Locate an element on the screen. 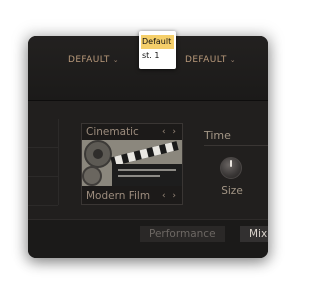  left-strip is located at coordinates (43, 162).